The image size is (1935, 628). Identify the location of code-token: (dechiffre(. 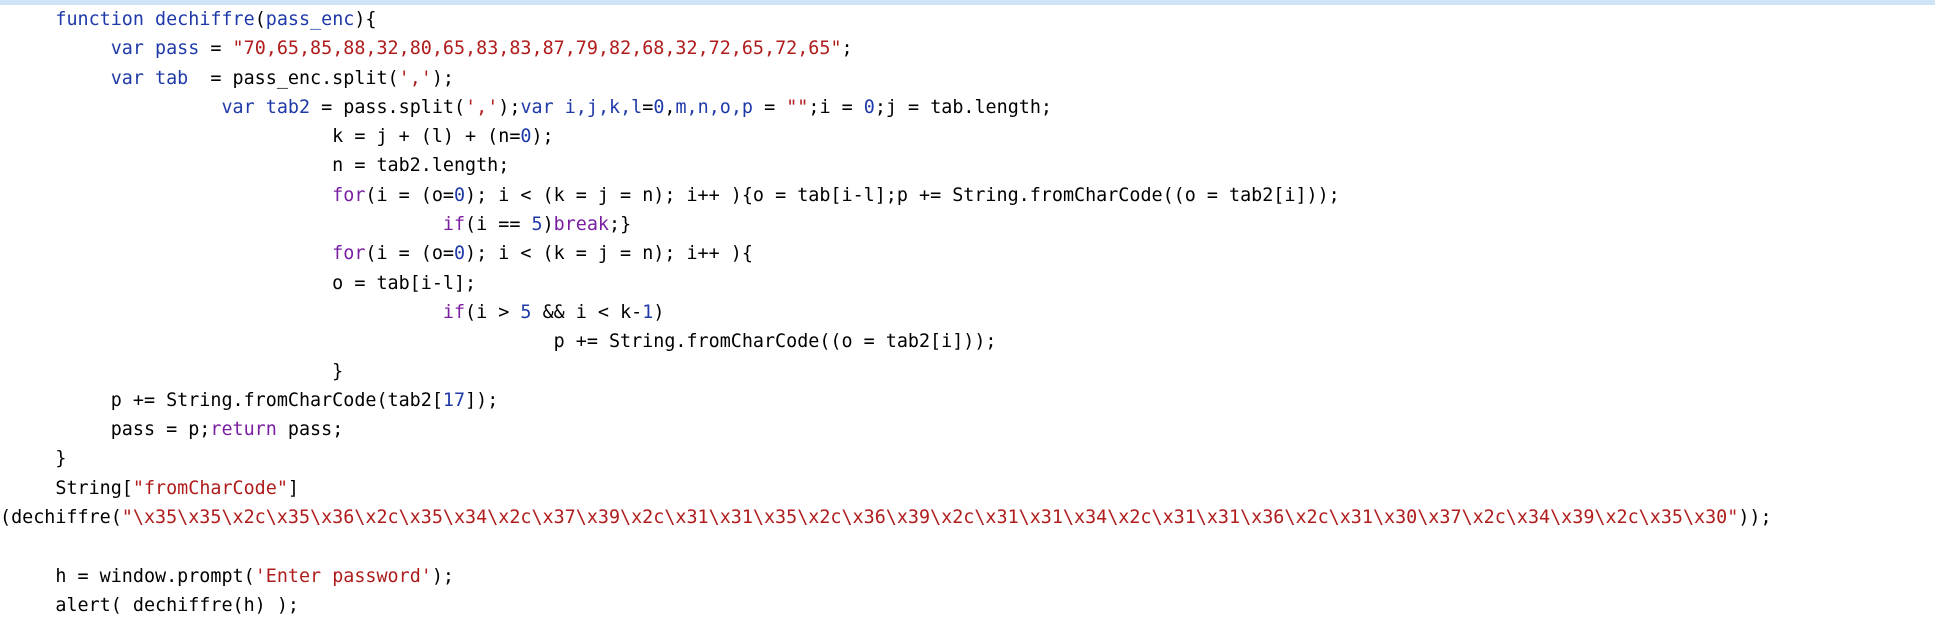
(61, 518).